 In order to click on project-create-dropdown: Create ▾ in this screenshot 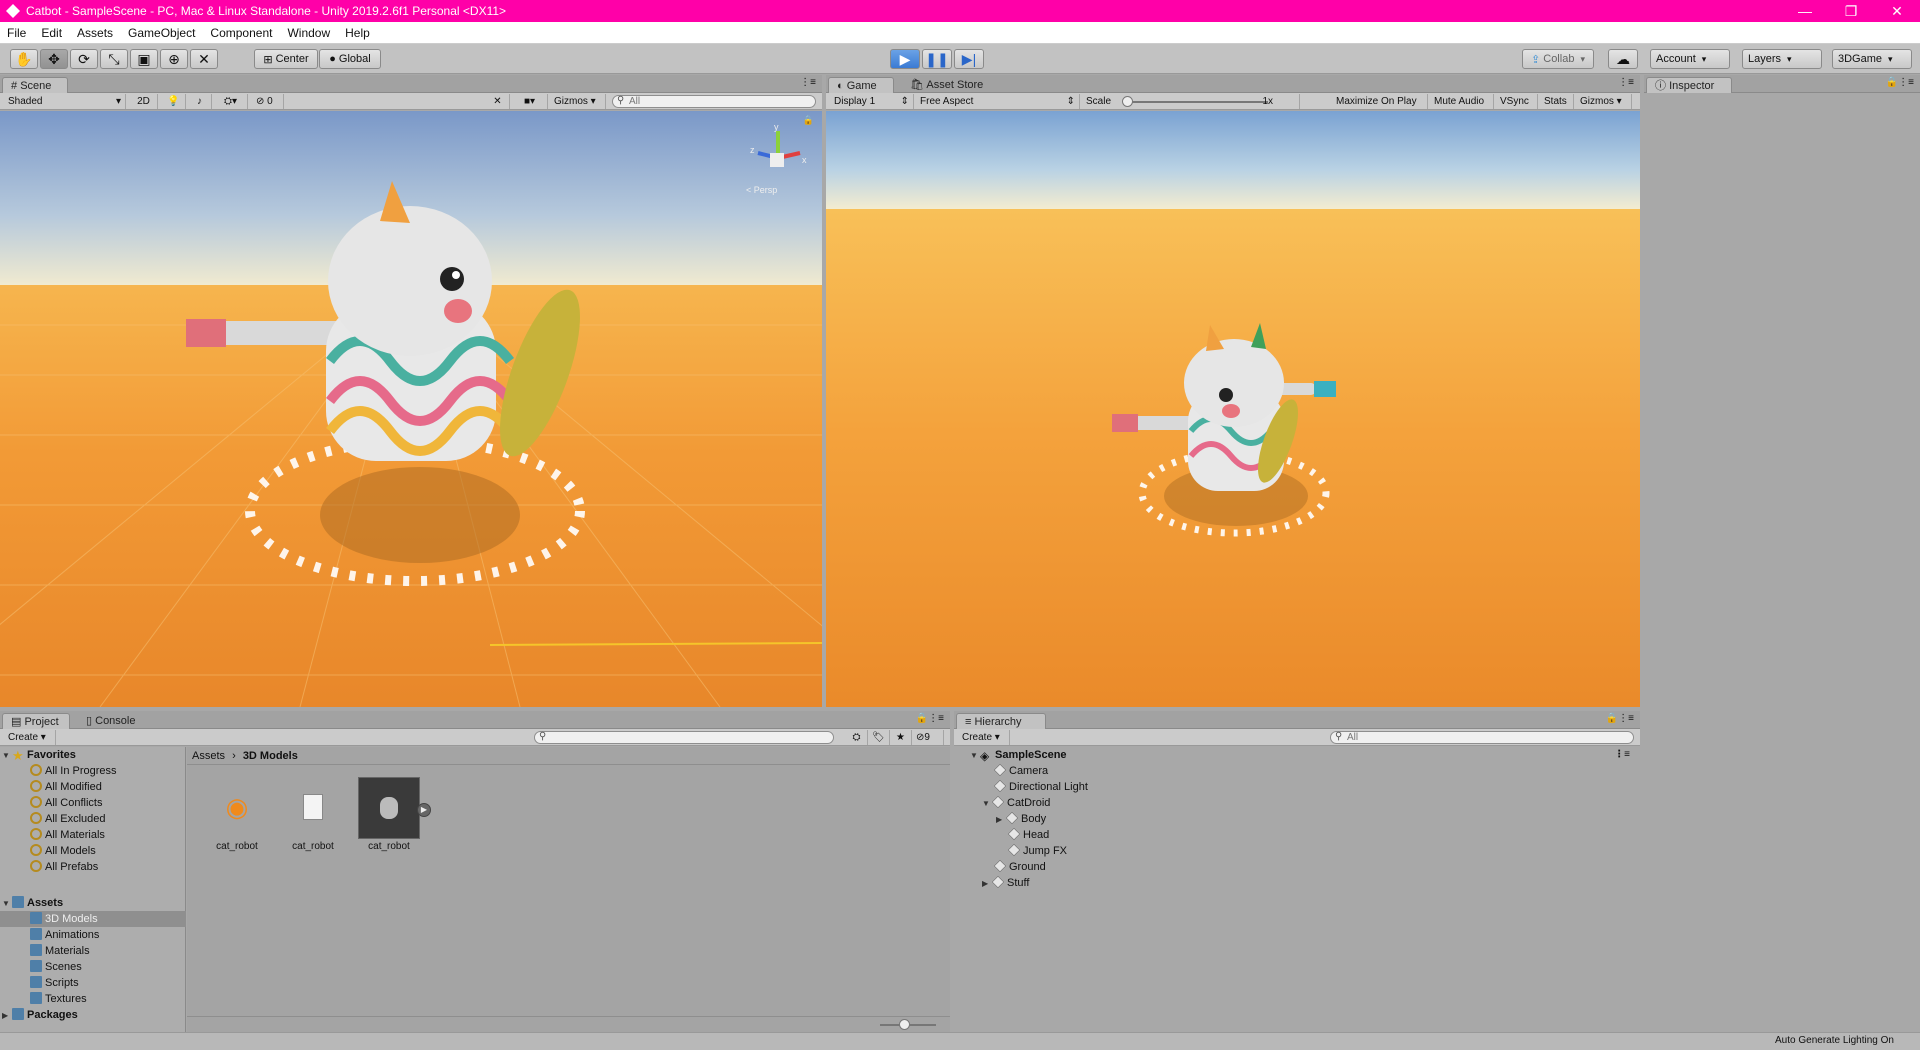, I will do `click(30, 737)`.